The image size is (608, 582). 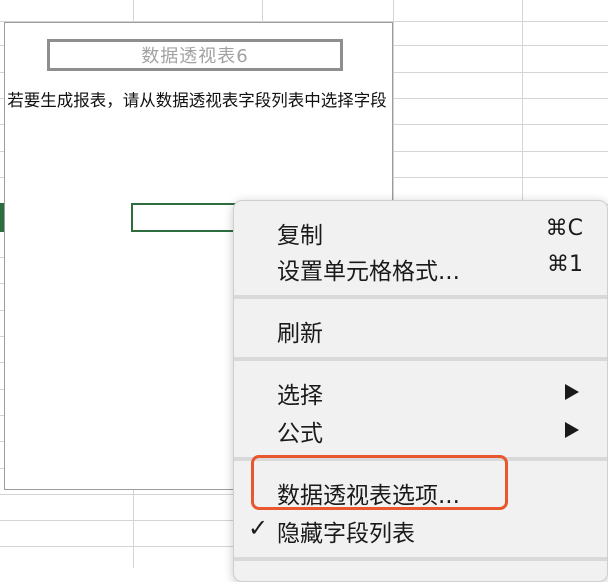 What do you see at coordinates (185, 217) in the screenshot?
I see `selected-cell` at bounding box center [185, 217].